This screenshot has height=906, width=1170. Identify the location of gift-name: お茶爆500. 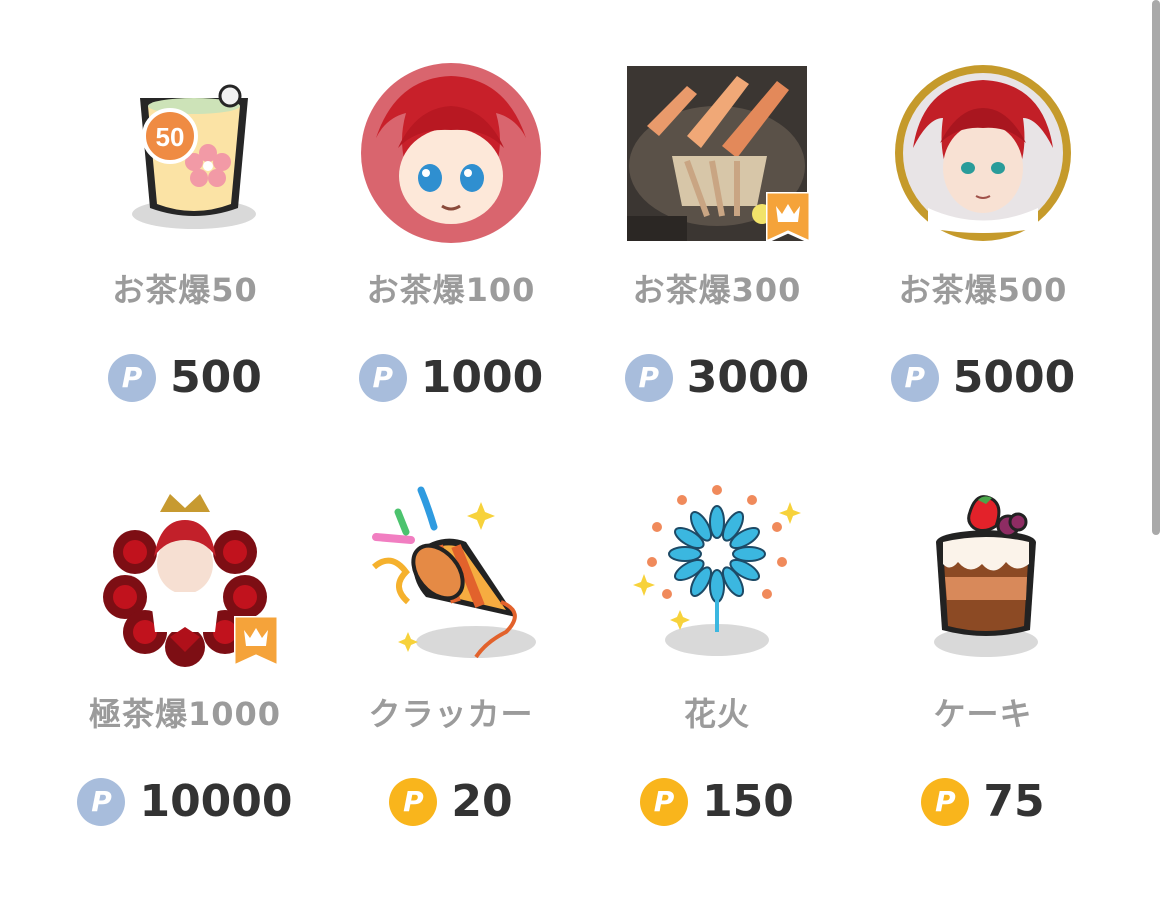
(983, 290).